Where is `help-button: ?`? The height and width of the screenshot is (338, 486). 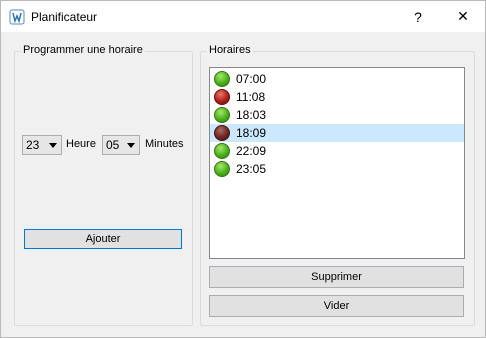 help-button: ? is located at coordinates (418, 16).